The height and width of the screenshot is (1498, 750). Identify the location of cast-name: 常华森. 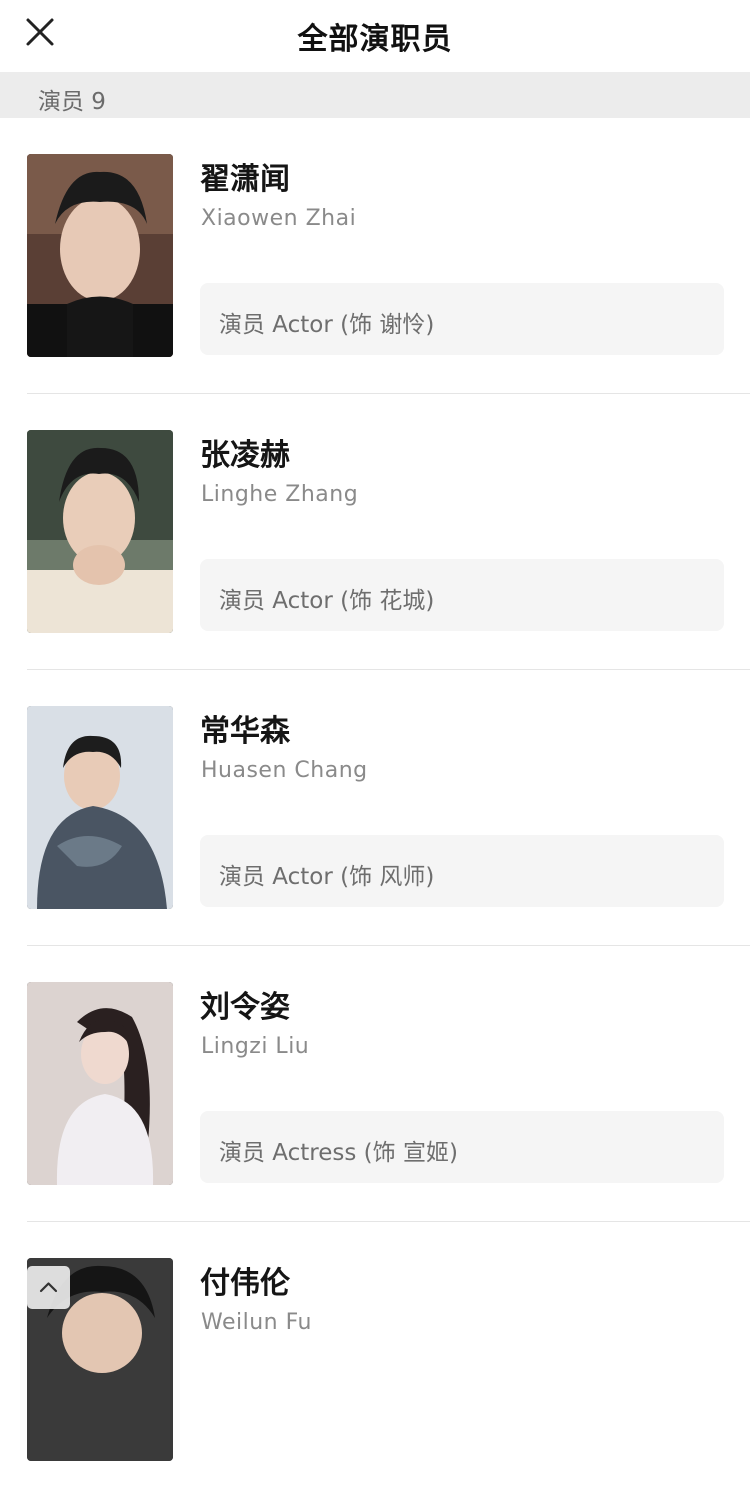
(245, 731).